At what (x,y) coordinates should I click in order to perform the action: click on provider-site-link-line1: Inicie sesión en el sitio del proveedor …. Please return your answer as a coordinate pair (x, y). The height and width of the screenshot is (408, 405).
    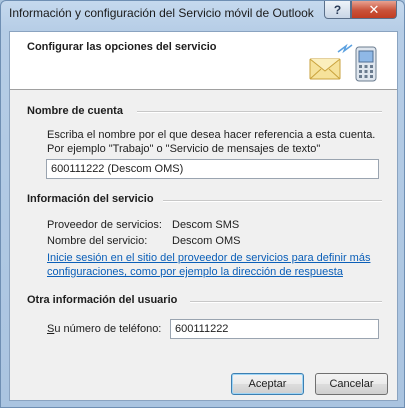
    Looking at the image, I should click on (208, 258).